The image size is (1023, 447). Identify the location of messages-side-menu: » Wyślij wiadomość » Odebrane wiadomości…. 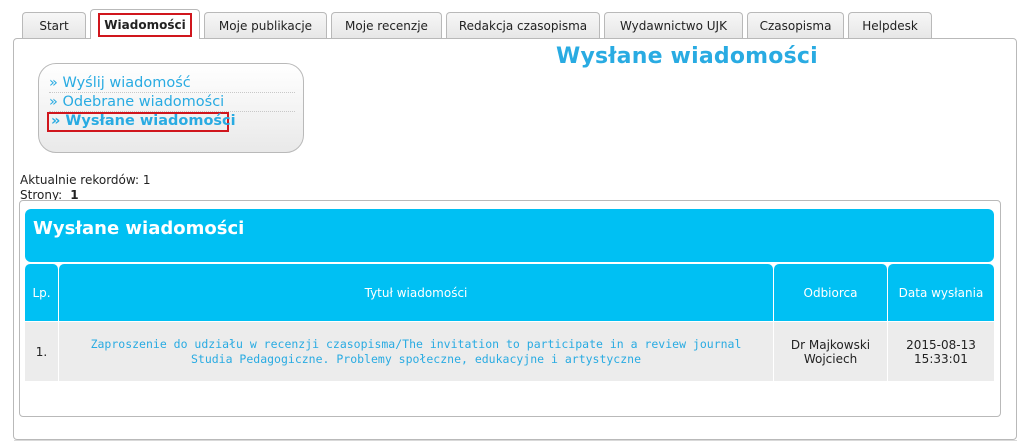
(171, 108).